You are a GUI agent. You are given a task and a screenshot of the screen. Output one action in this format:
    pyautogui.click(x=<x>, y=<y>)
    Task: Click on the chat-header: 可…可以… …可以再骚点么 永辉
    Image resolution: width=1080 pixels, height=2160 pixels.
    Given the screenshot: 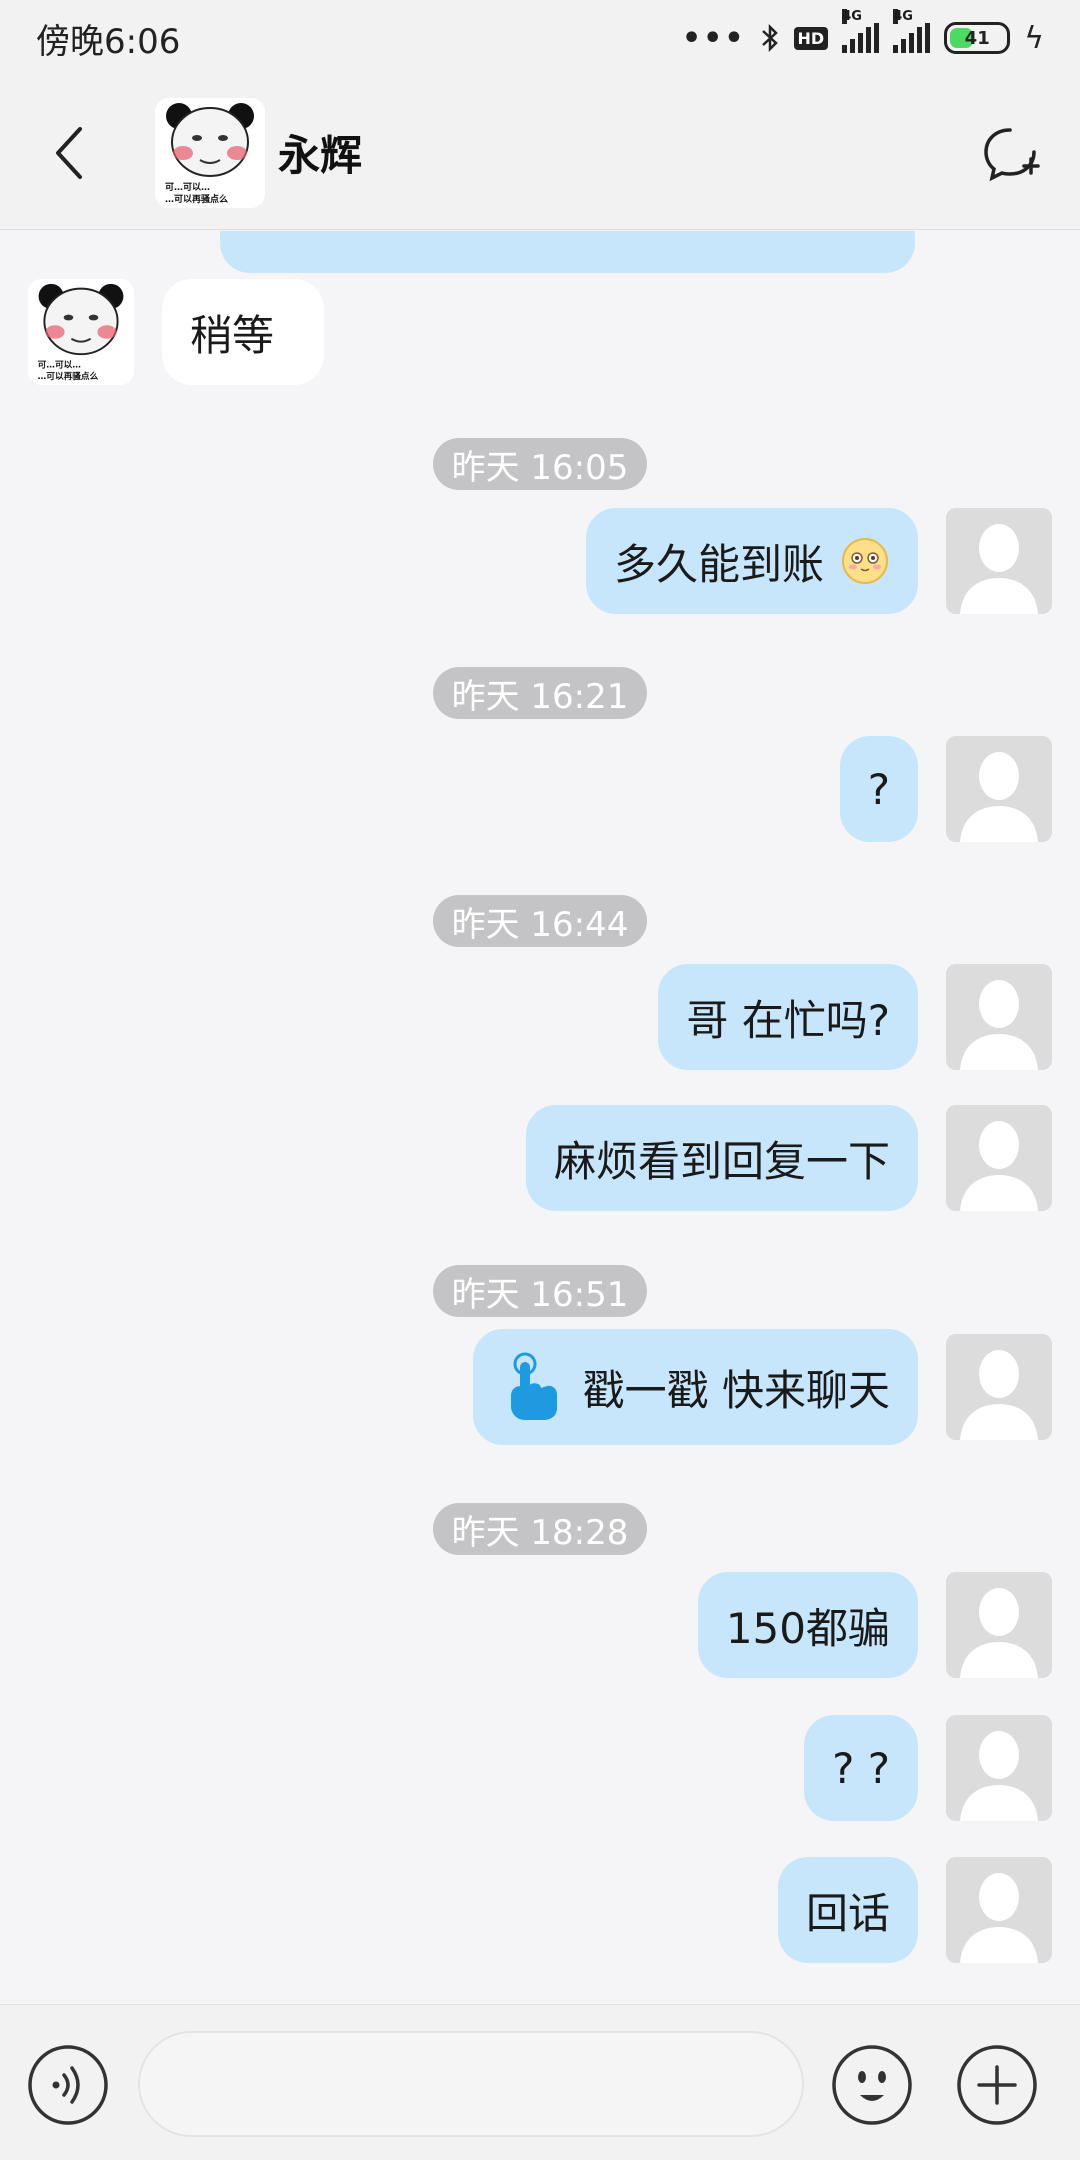 What is the action you would take?
    pyautogui.click(x=540, y=153)
    